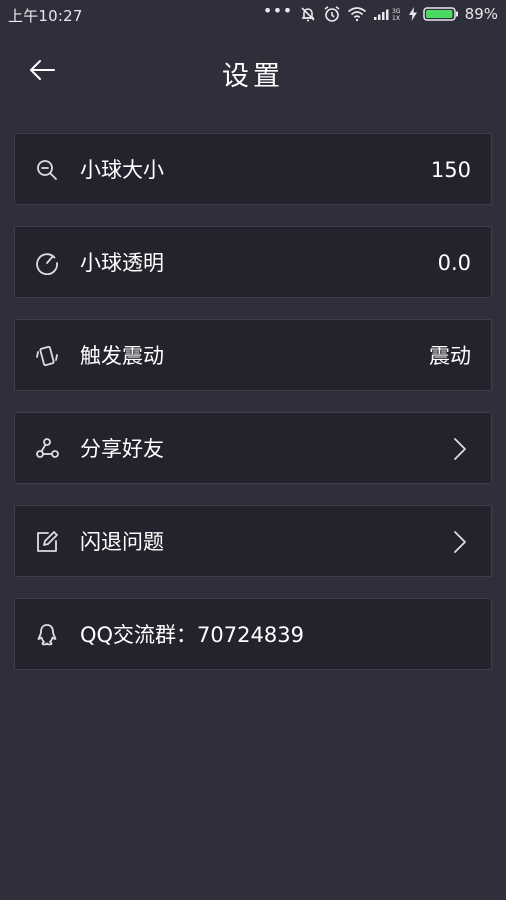  What do you see at coordinates (47, 449) in the screenshot?
I see `share-icon` at bounding box center [47, 449].